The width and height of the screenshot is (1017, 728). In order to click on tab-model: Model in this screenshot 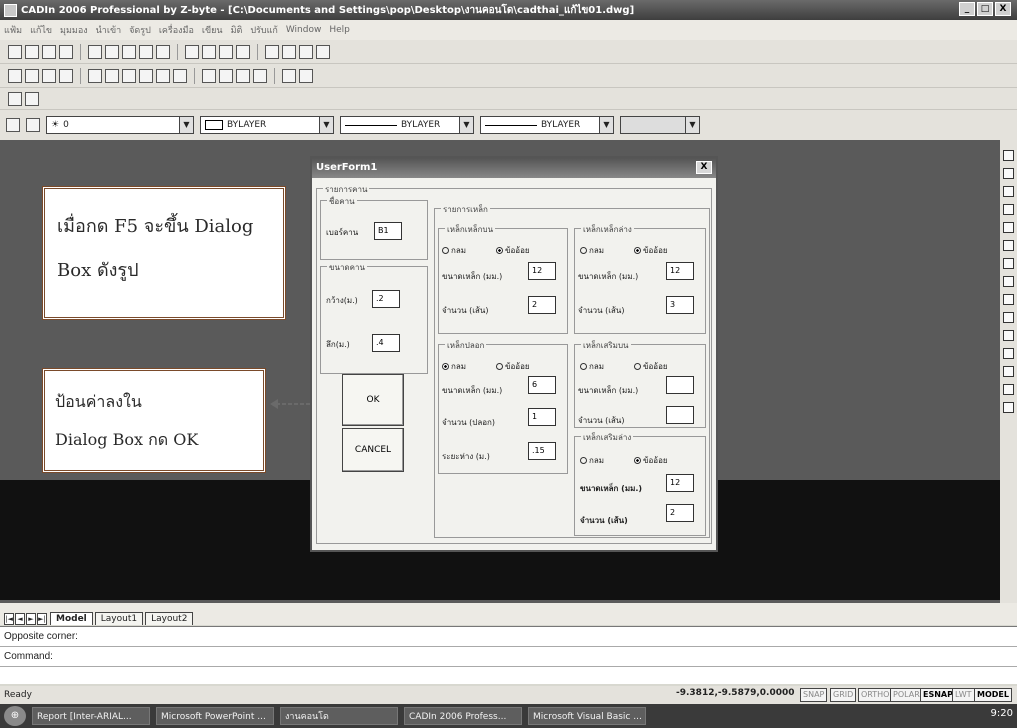, I will do `click(71, 618)`.